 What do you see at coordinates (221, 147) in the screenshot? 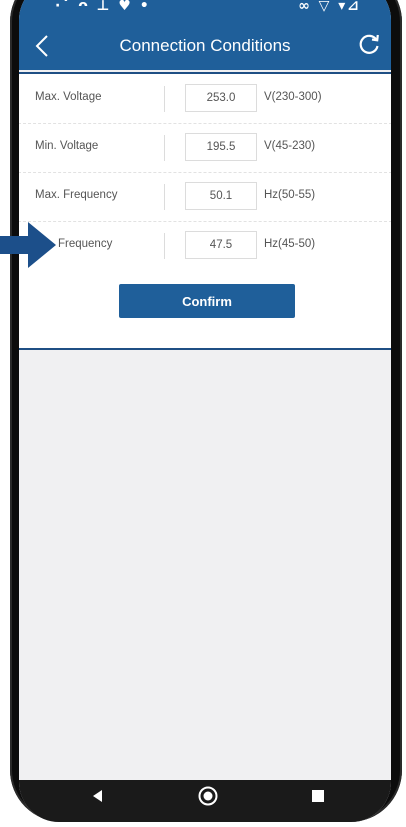
I see `min-voltage-input` at bounding box center [221, 147].